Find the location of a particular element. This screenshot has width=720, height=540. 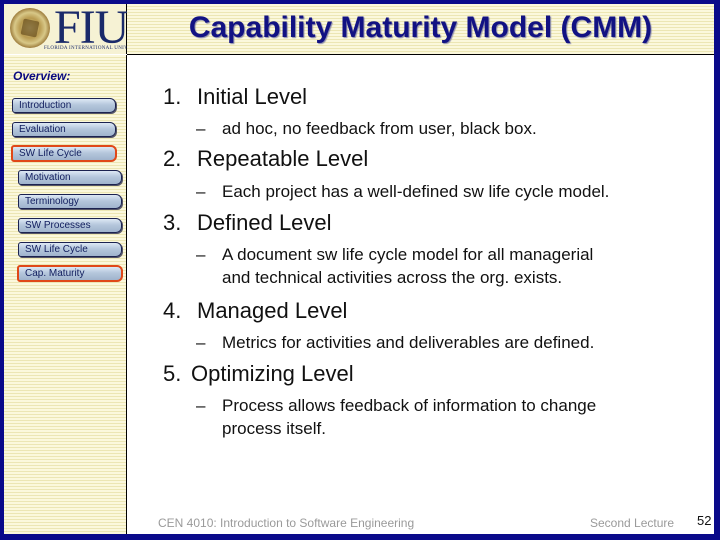

nav-item-label: Cap. Maturity is located at coordinates (55, 273).